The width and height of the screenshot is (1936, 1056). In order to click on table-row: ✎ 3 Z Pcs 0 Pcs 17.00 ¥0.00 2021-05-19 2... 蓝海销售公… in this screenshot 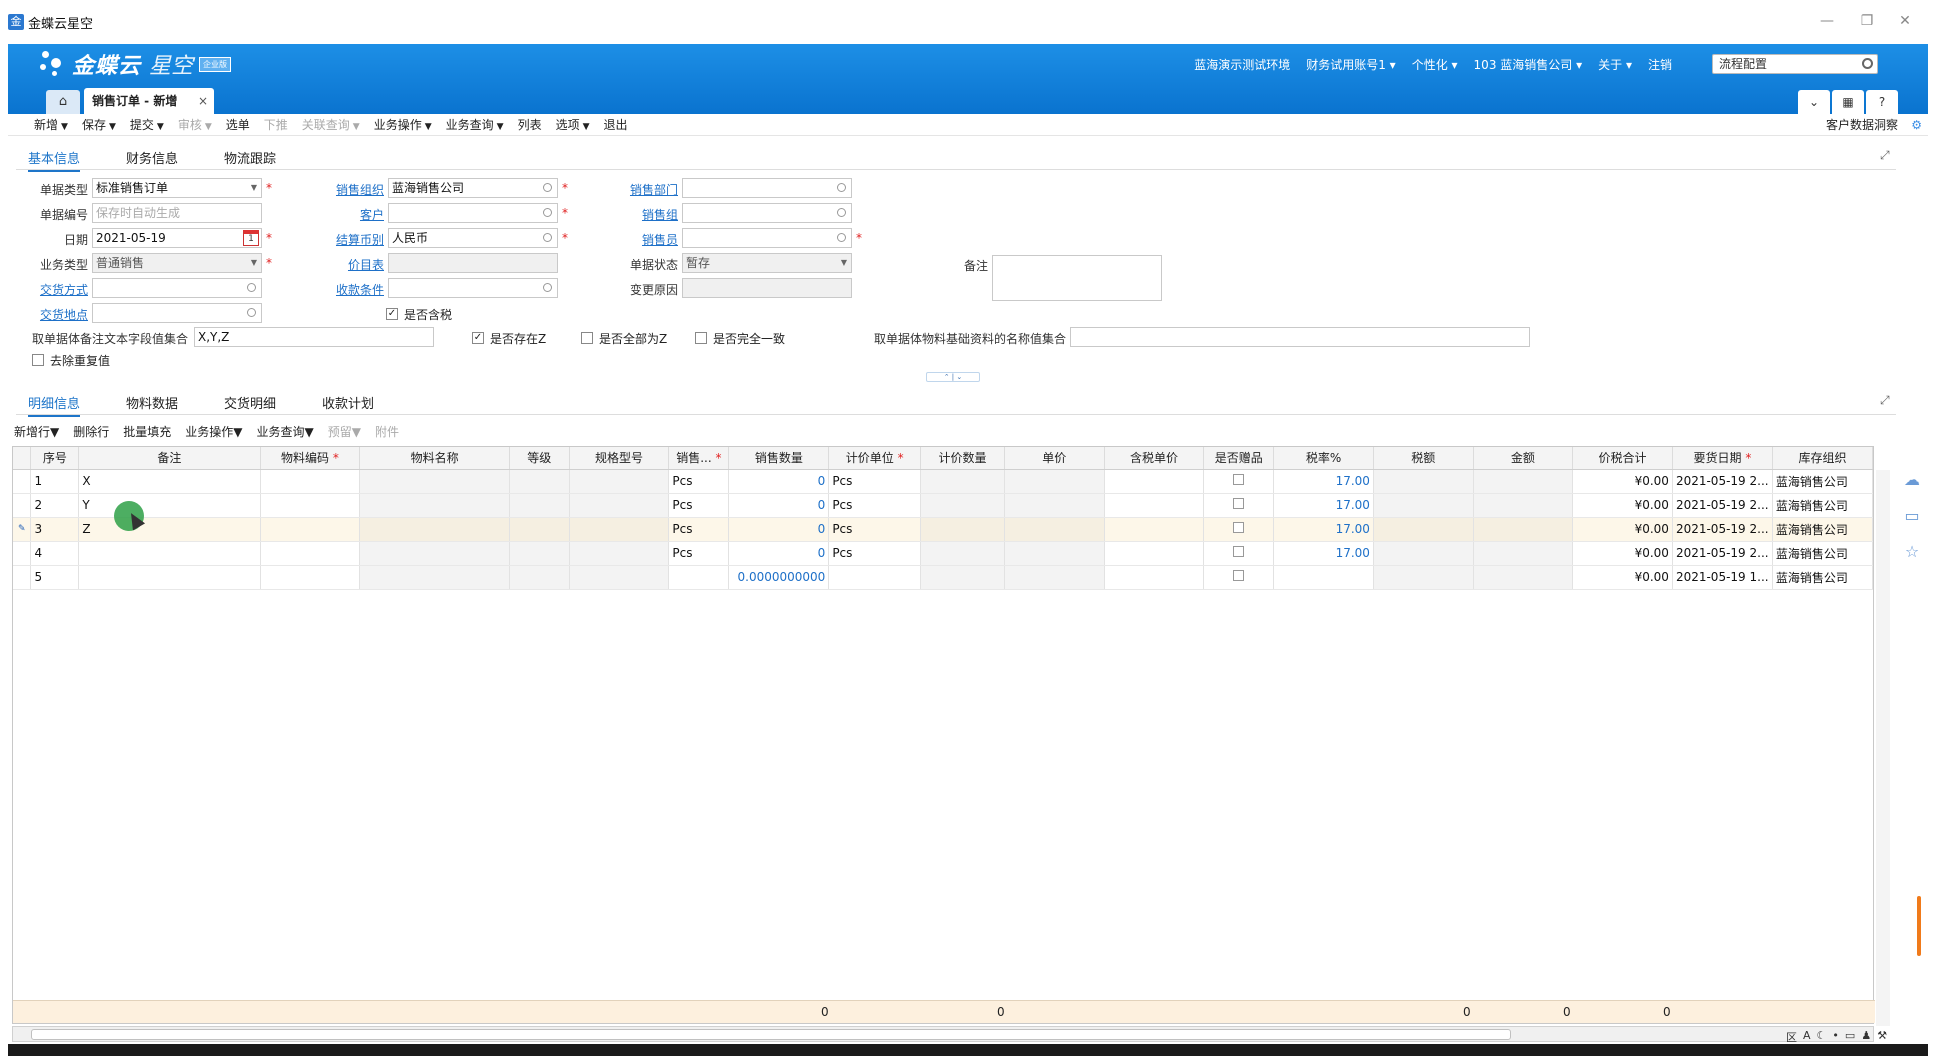, I will do `click(943, 529)`.